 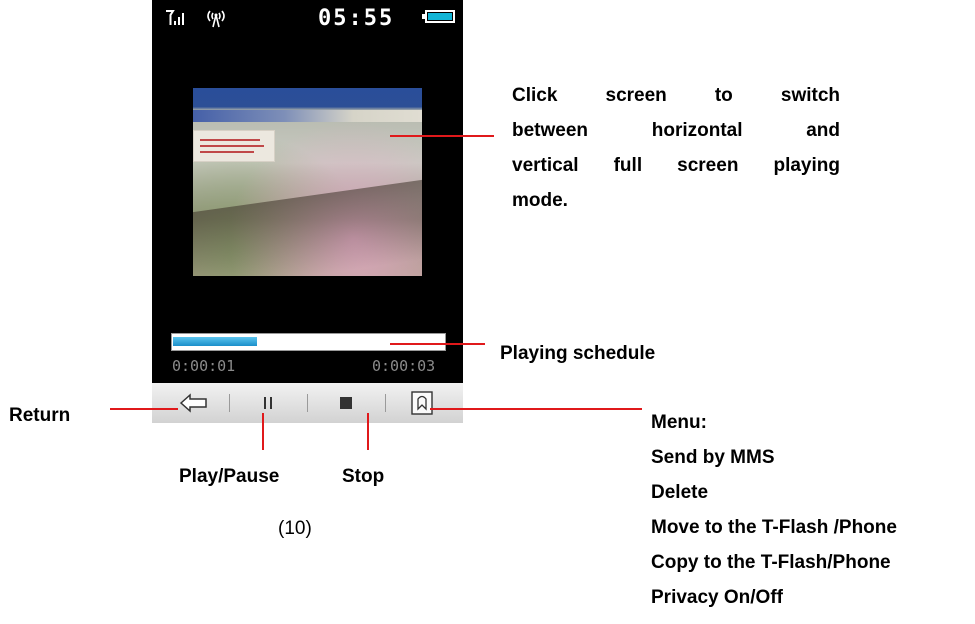 What do you see at coordinates (679, 422) in the screenshot?
I see `menu-title: Menu:` at bounding box center [679, 422].